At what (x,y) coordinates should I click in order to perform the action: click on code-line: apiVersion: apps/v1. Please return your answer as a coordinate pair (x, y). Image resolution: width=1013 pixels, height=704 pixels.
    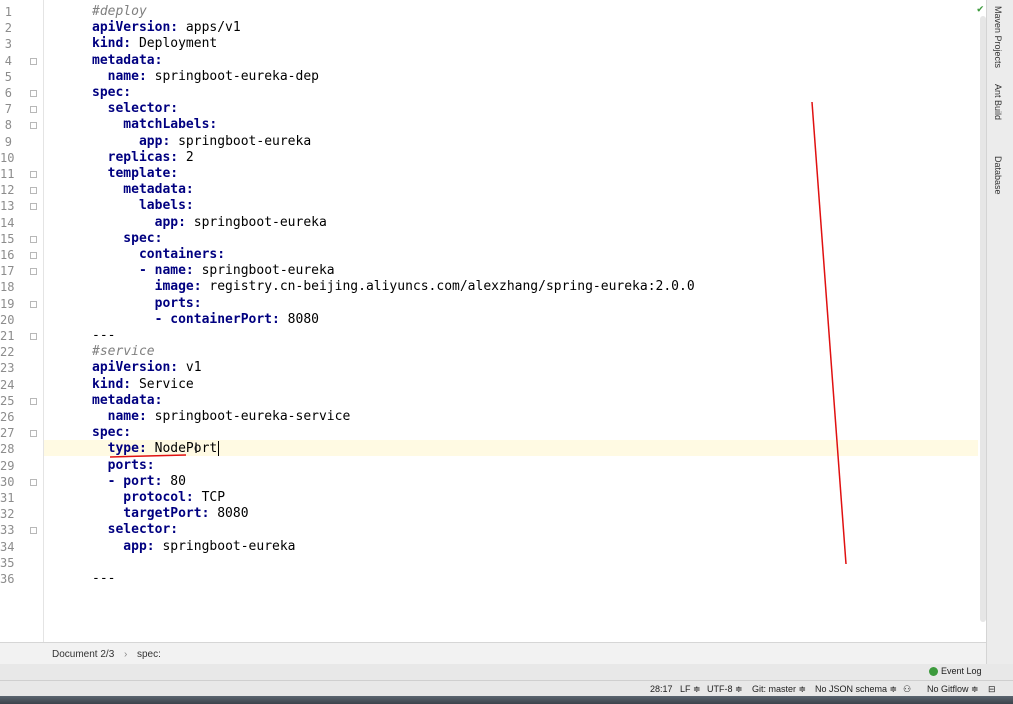
    Looking at the image, I should click on (166, 28).